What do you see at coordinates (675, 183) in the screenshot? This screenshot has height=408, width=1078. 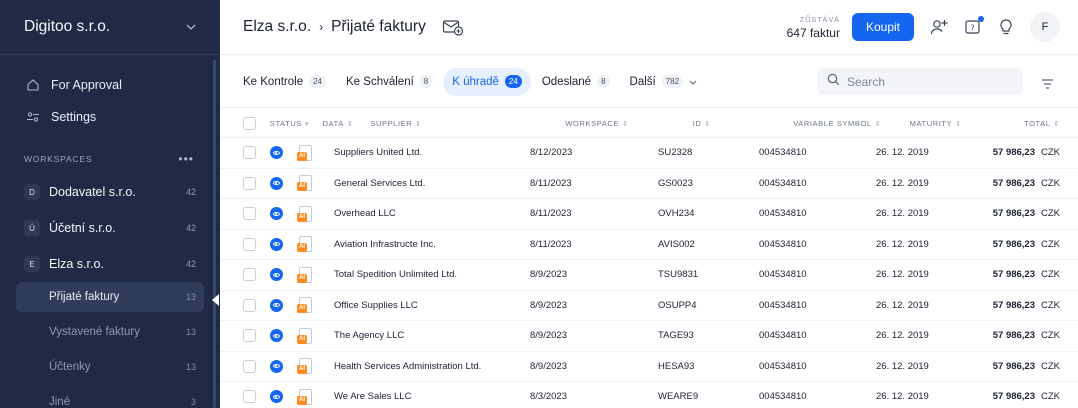 I see `id-cell: GS0023` at bounding box center [675, 183].